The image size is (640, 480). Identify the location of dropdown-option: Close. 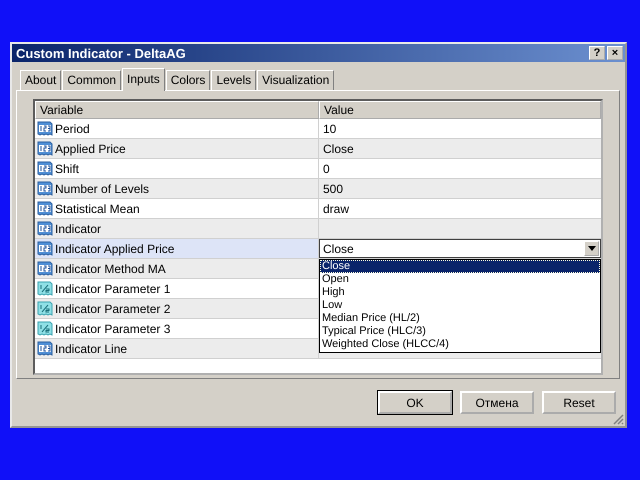
(460, 266).